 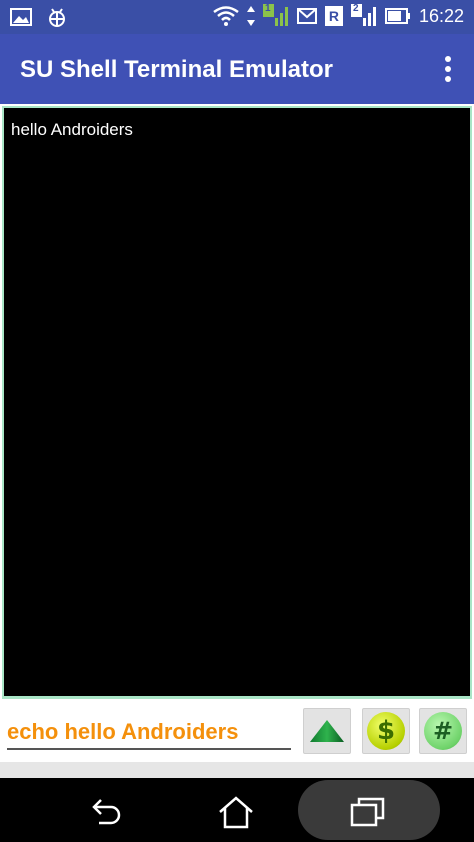 I want to click on home-icon, so click(x=236, y=812).